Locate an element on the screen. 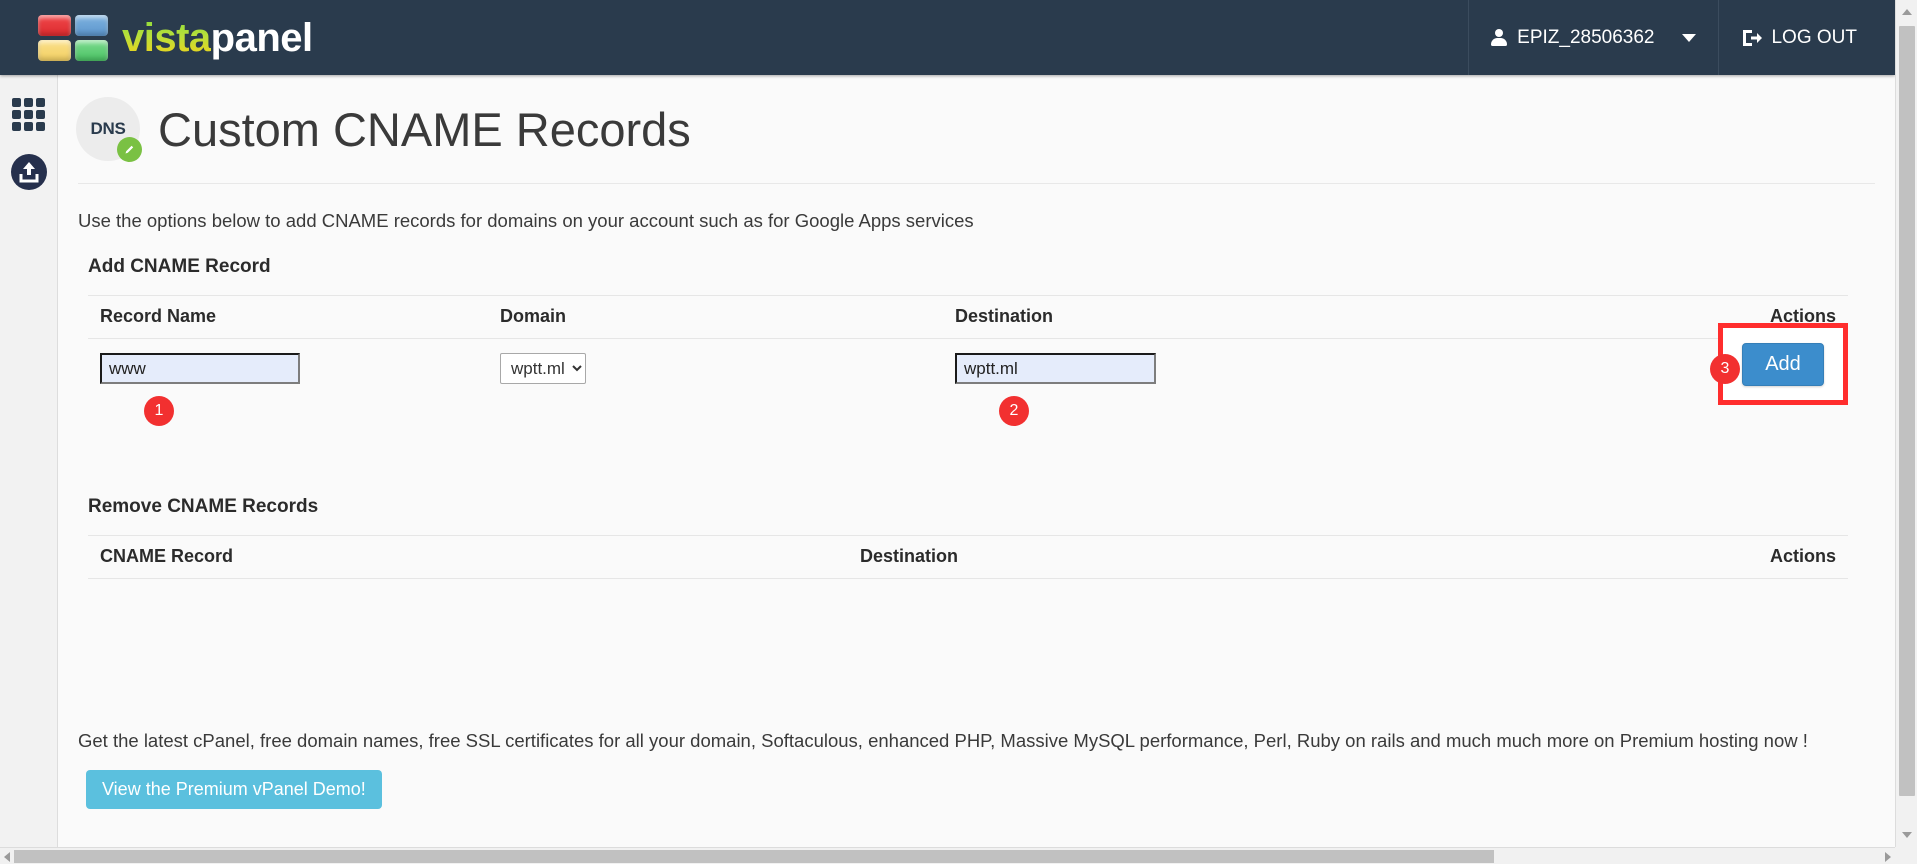  horizontal-scrollbar-thumb is located at coordinates (754, 856).